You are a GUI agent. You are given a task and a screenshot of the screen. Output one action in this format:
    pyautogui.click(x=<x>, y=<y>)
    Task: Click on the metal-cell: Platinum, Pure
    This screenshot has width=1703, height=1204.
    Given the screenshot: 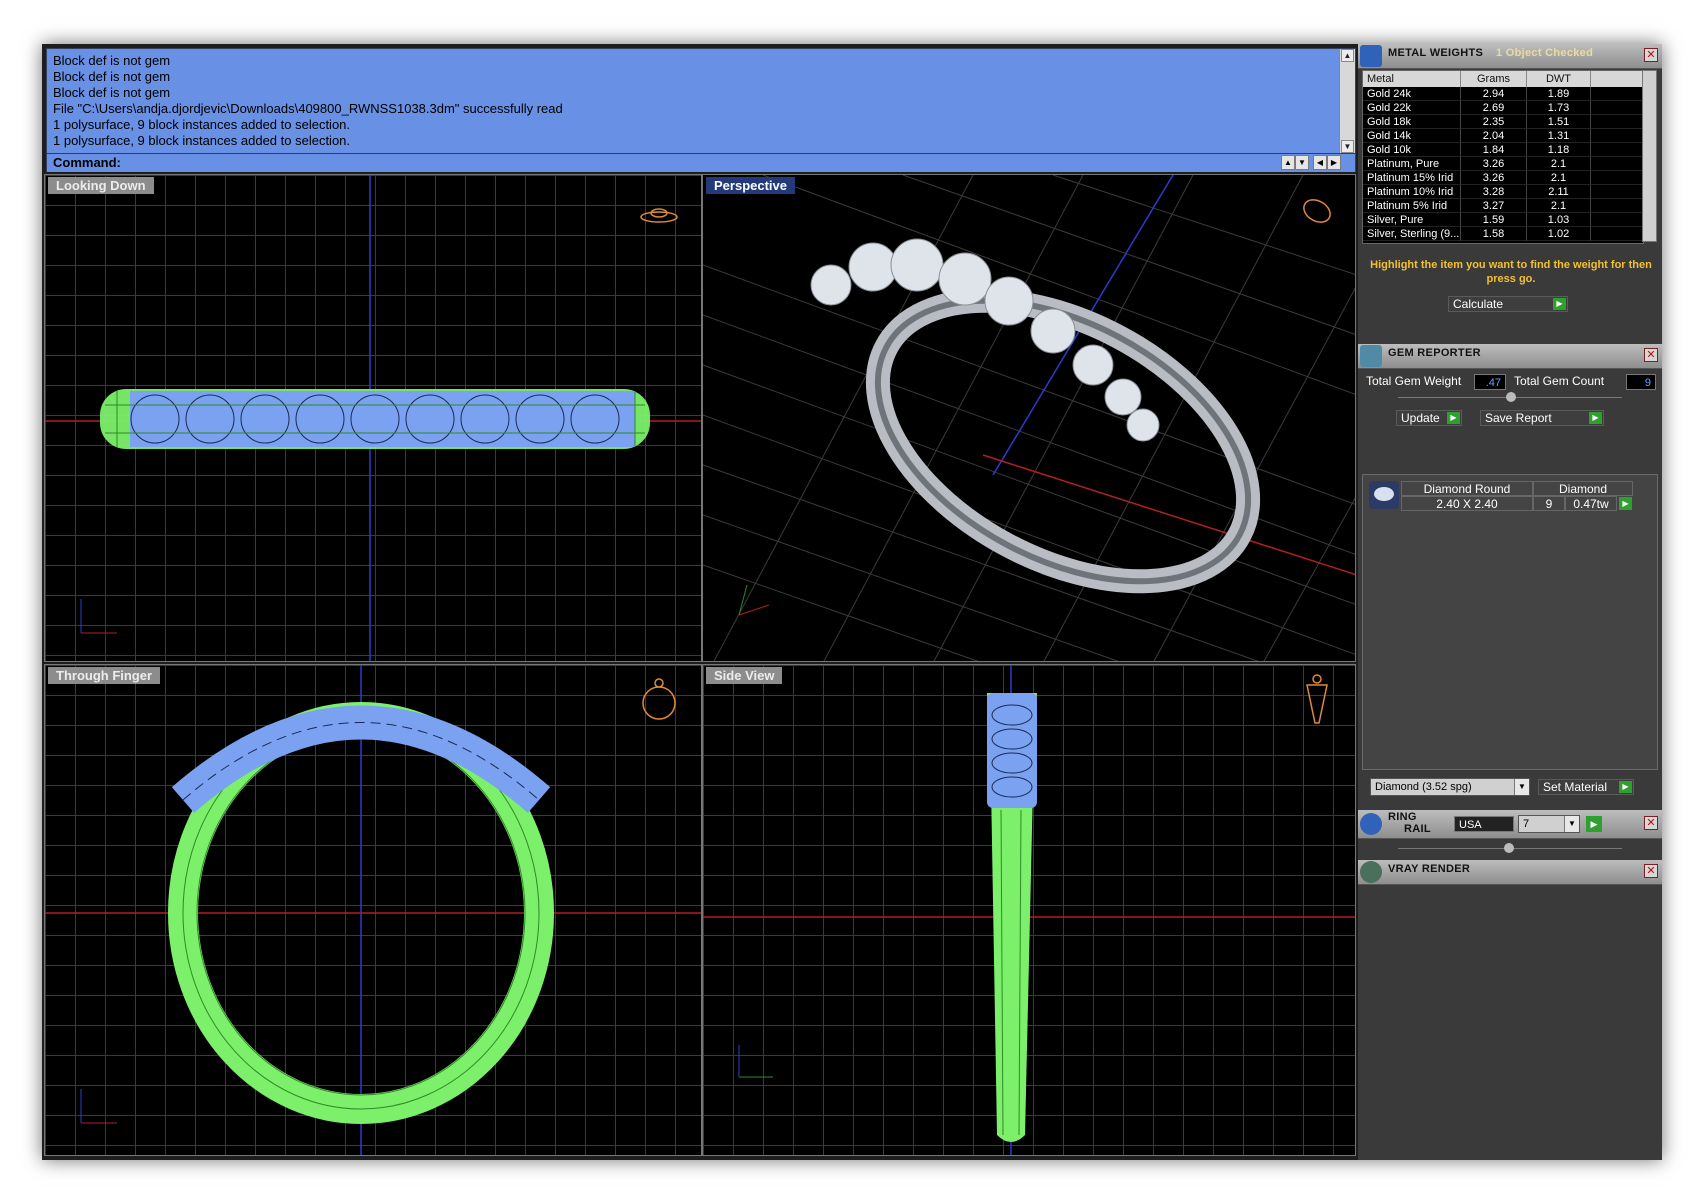 What is the action you would take?
    pyautogui.click(x=1412, y=164)
    